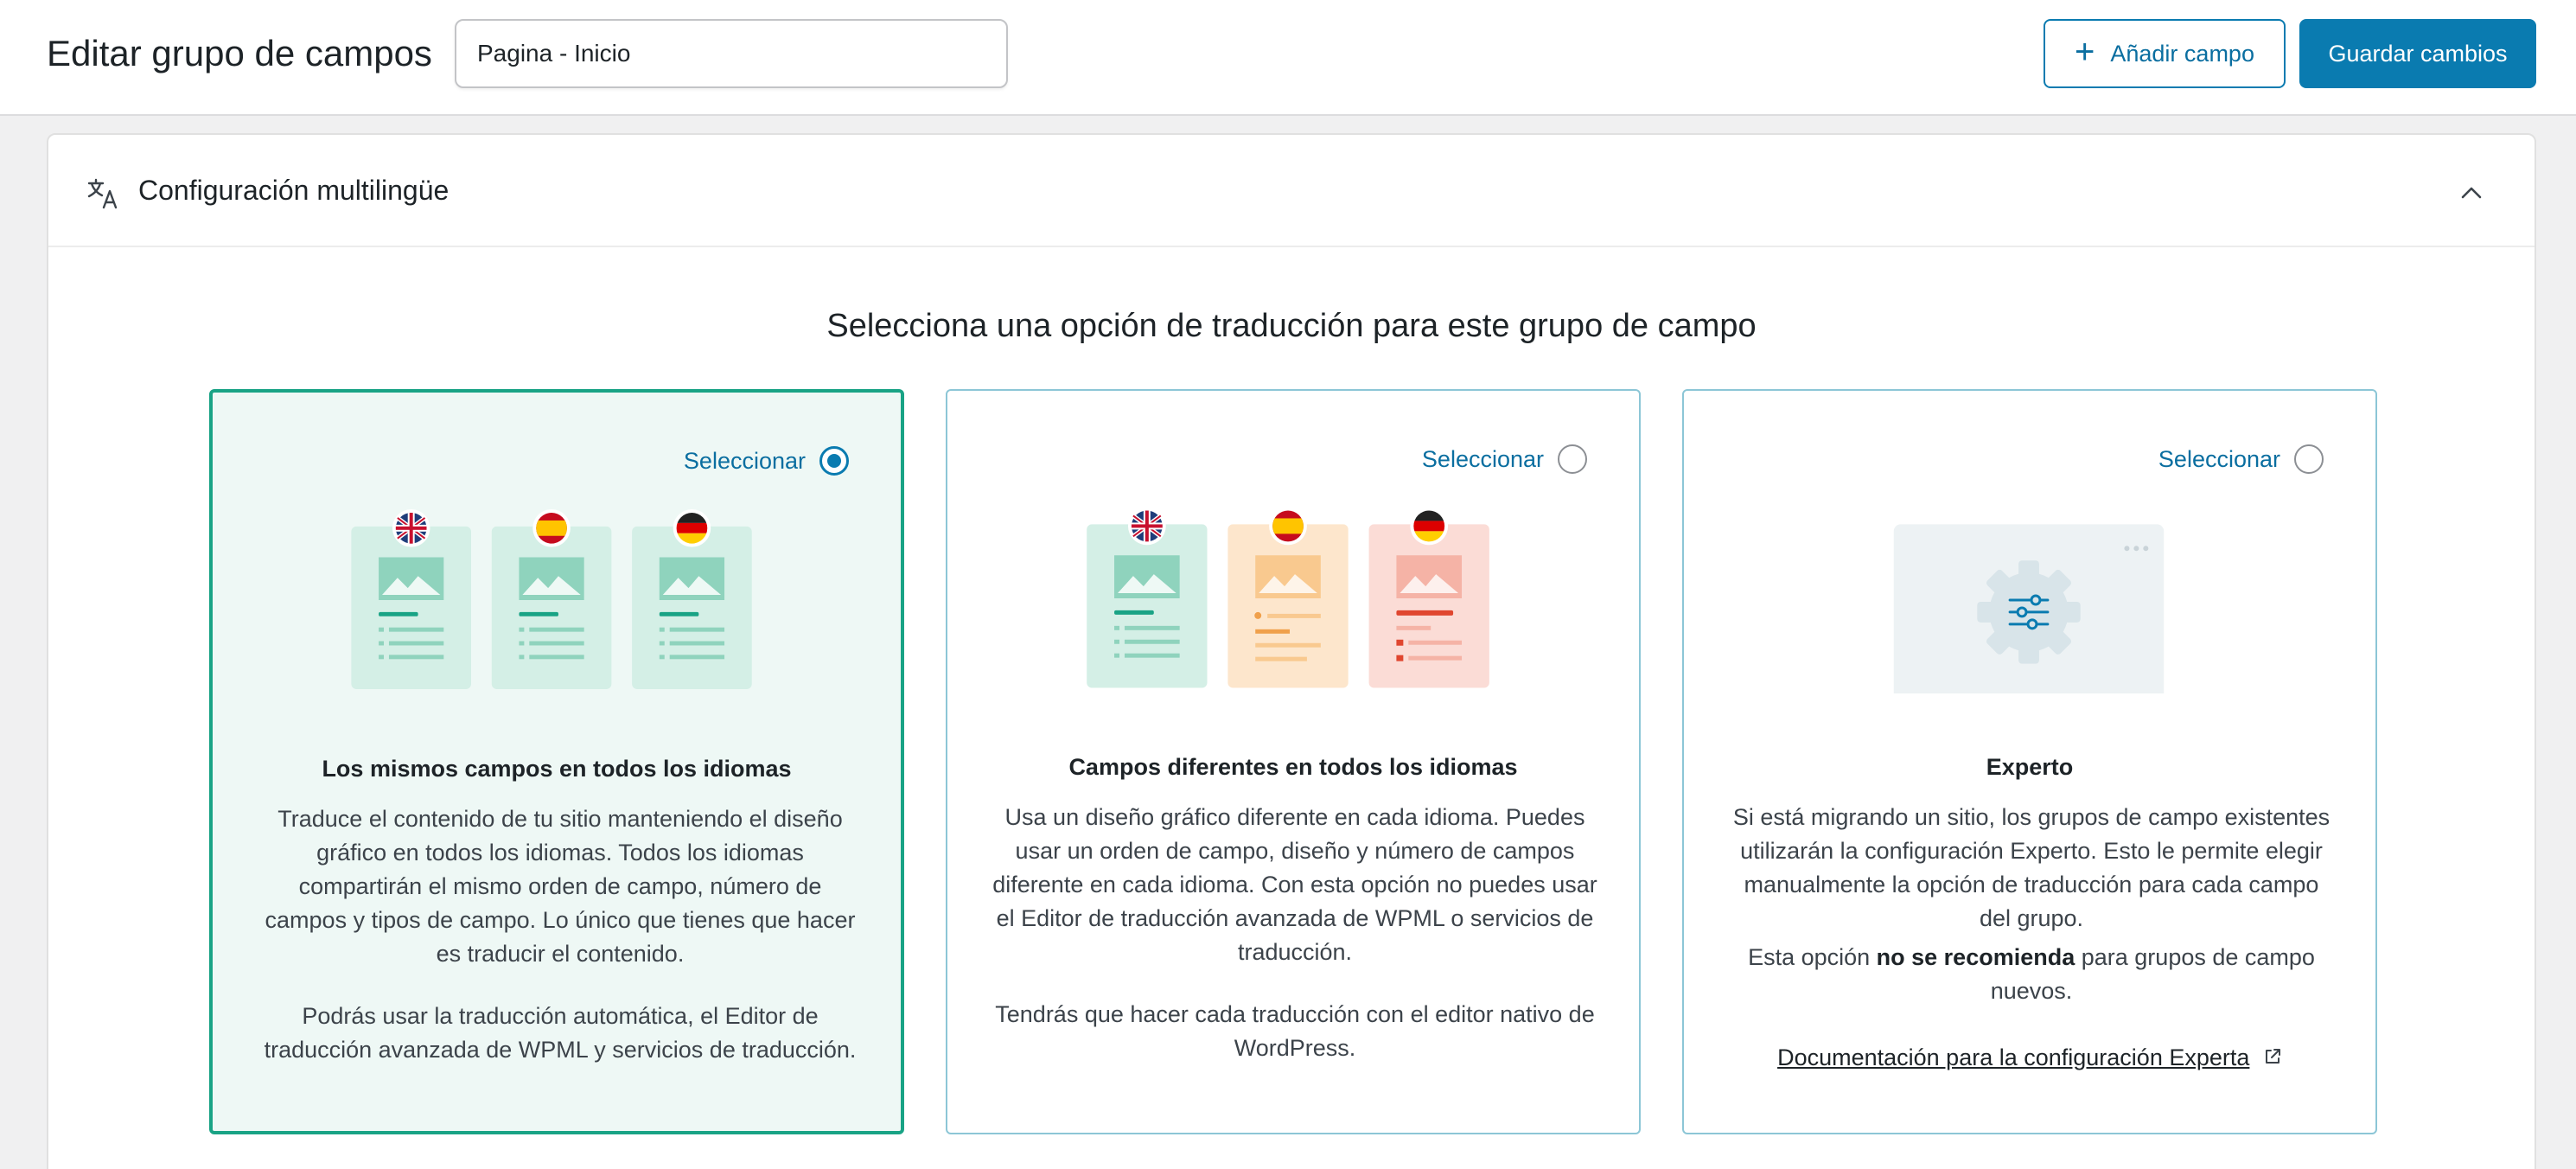 This screenshot has height=1169, width=2576. What do you see at coordinates (2182, 53) in the screenshot?
I see `add-field-label: Añadir campo` at bounding box center [2182, 53].